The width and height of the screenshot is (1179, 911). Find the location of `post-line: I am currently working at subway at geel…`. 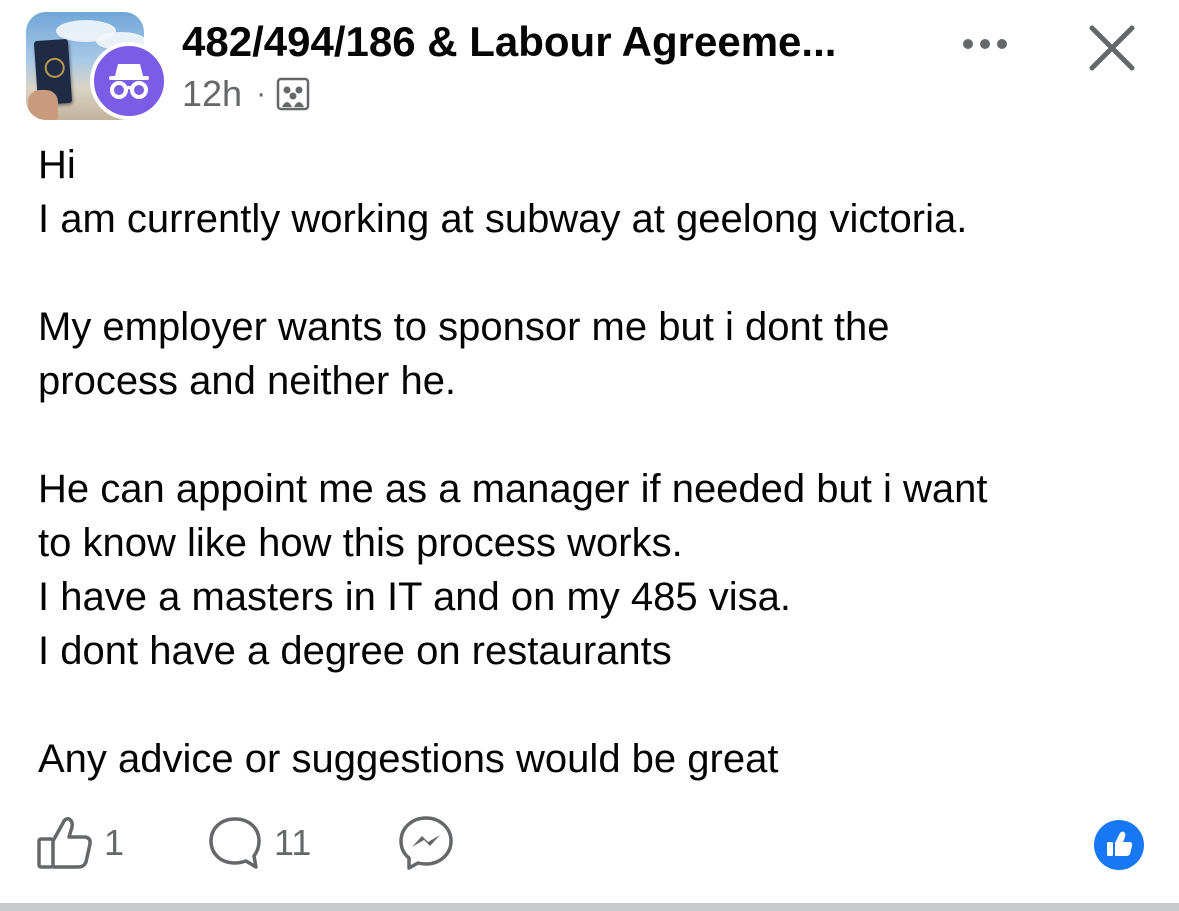

post-line: I am currently working at subway at geel… is located at coordinates (503, 219).